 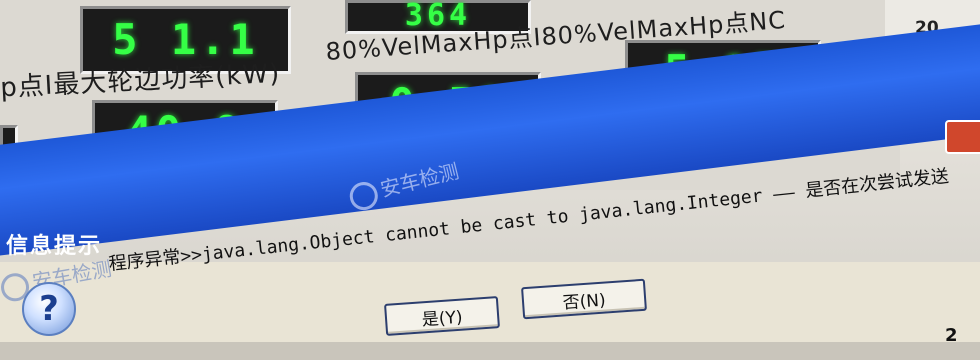 What do you see at coordinates (962, 137) in the screenshot?
I see `close-icon` at bounding box center [962, 137].